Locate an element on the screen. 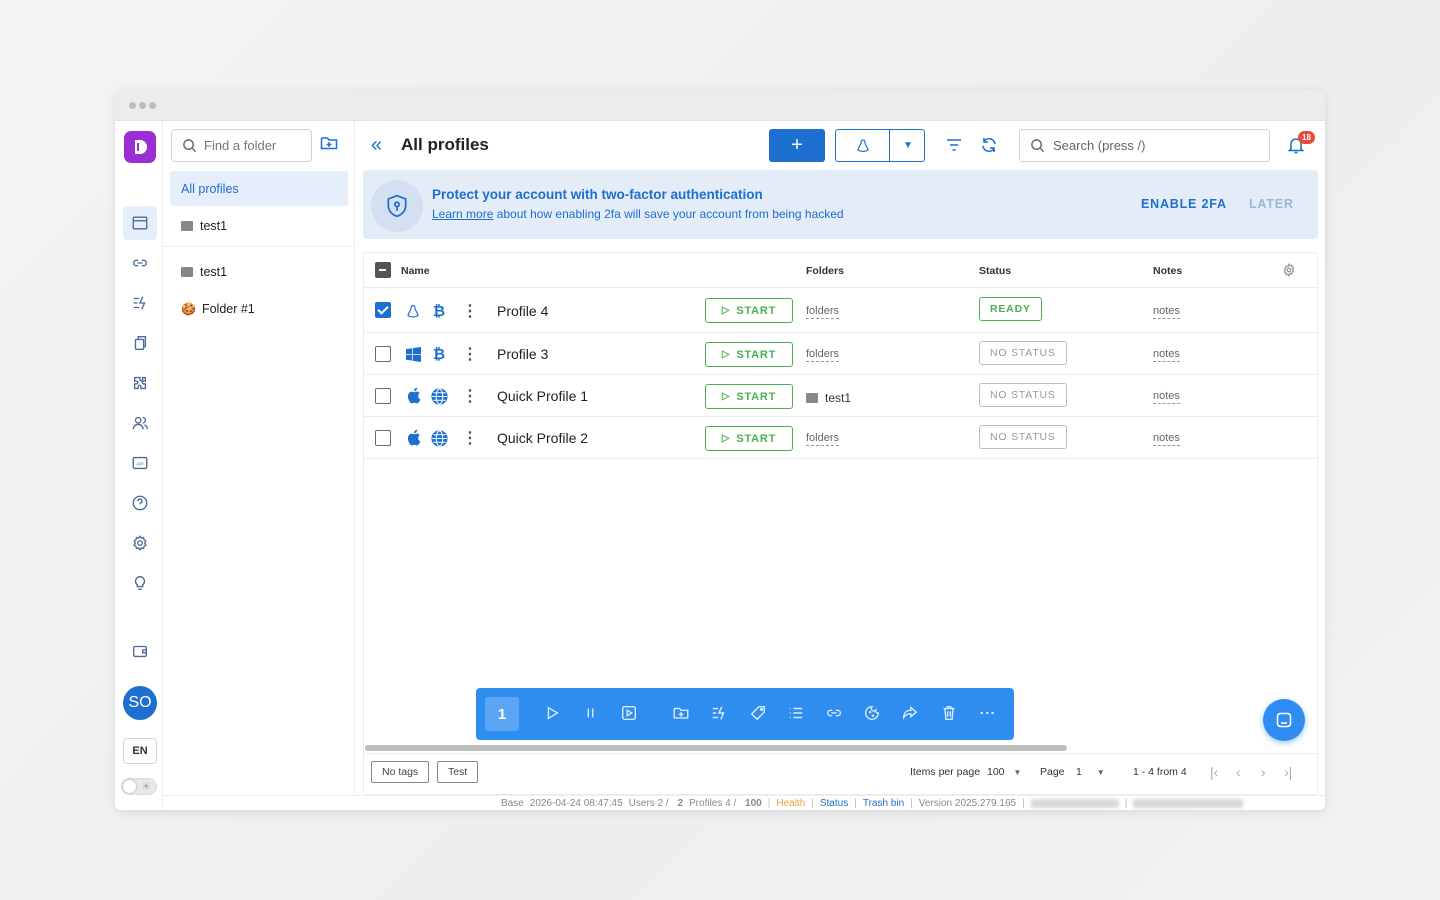 The width and height of the screenshot is (1440, 900). column-folders: Folders is located at coordinates (825, 271).